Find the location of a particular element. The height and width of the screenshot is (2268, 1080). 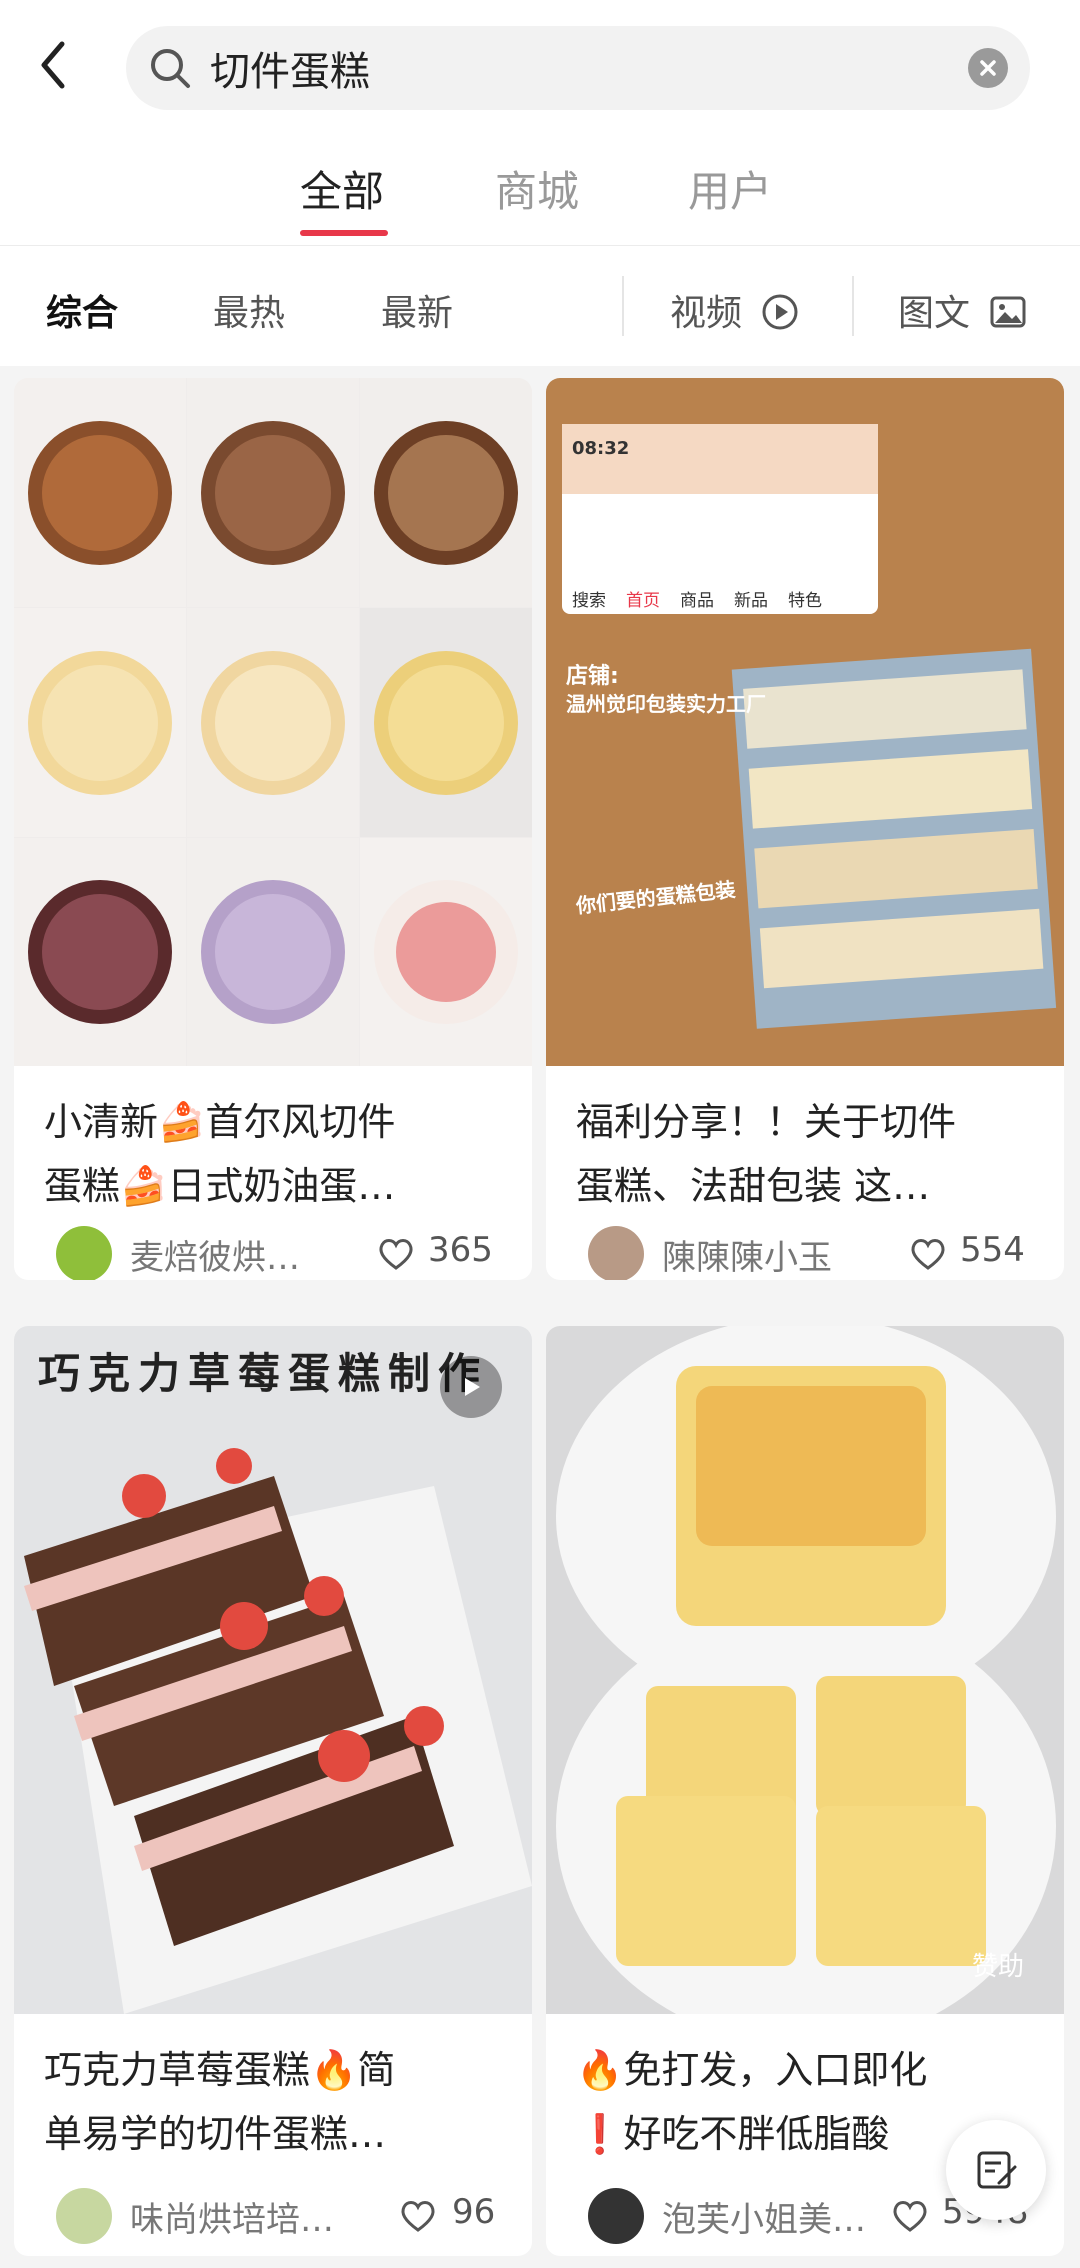

video-headline: 巧克力草莓蛋糕制作 is located at coordinates (263, 1373).